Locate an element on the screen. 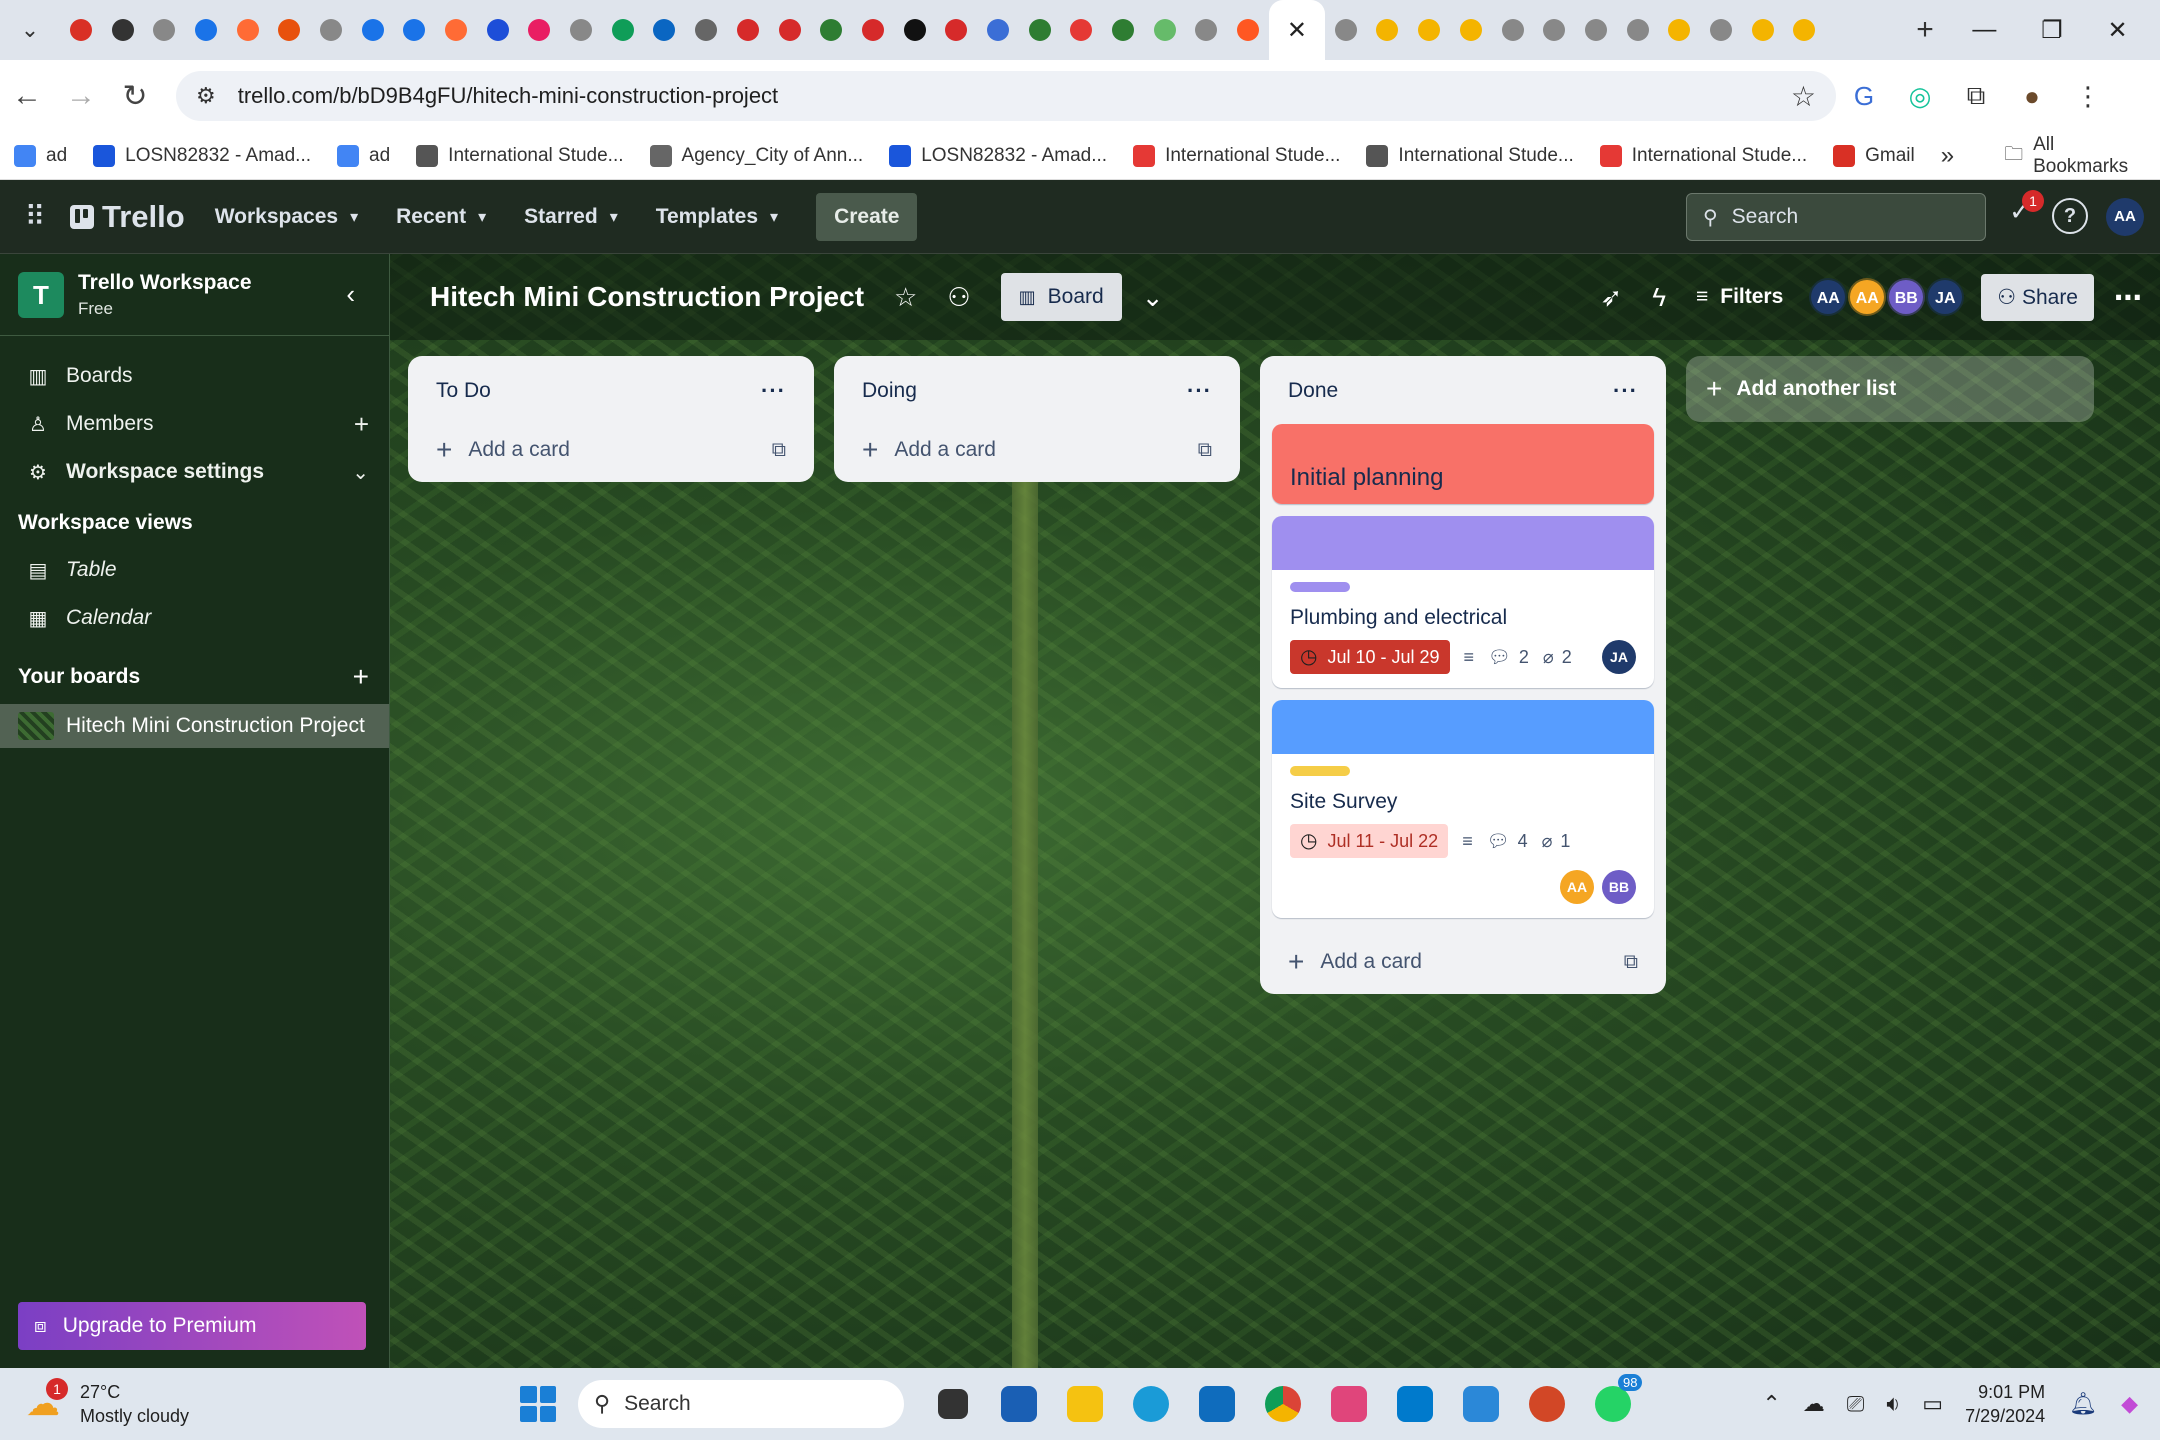 The height and width of the screenshot is (1440, 2160). chrome-menu-icon: ⋮ is located at coordinates (2088, 96).